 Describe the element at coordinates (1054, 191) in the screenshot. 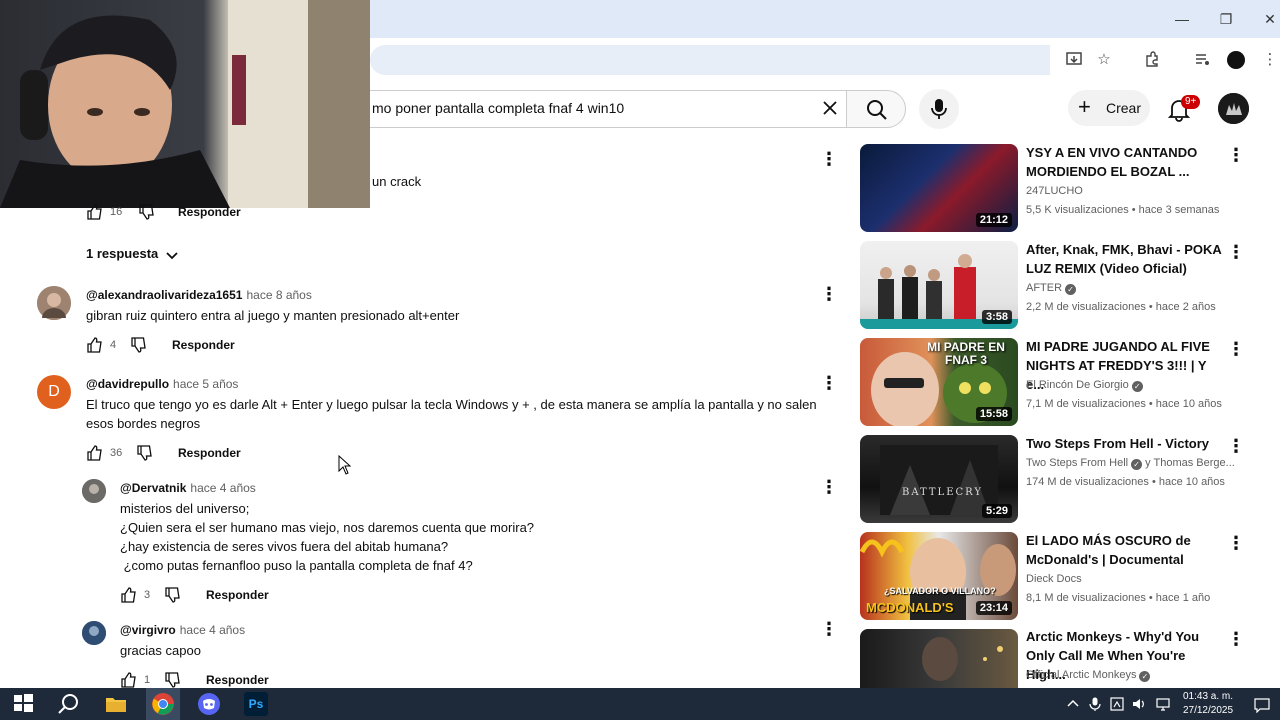

I see `video-channel: 247LUCHO` at that location.